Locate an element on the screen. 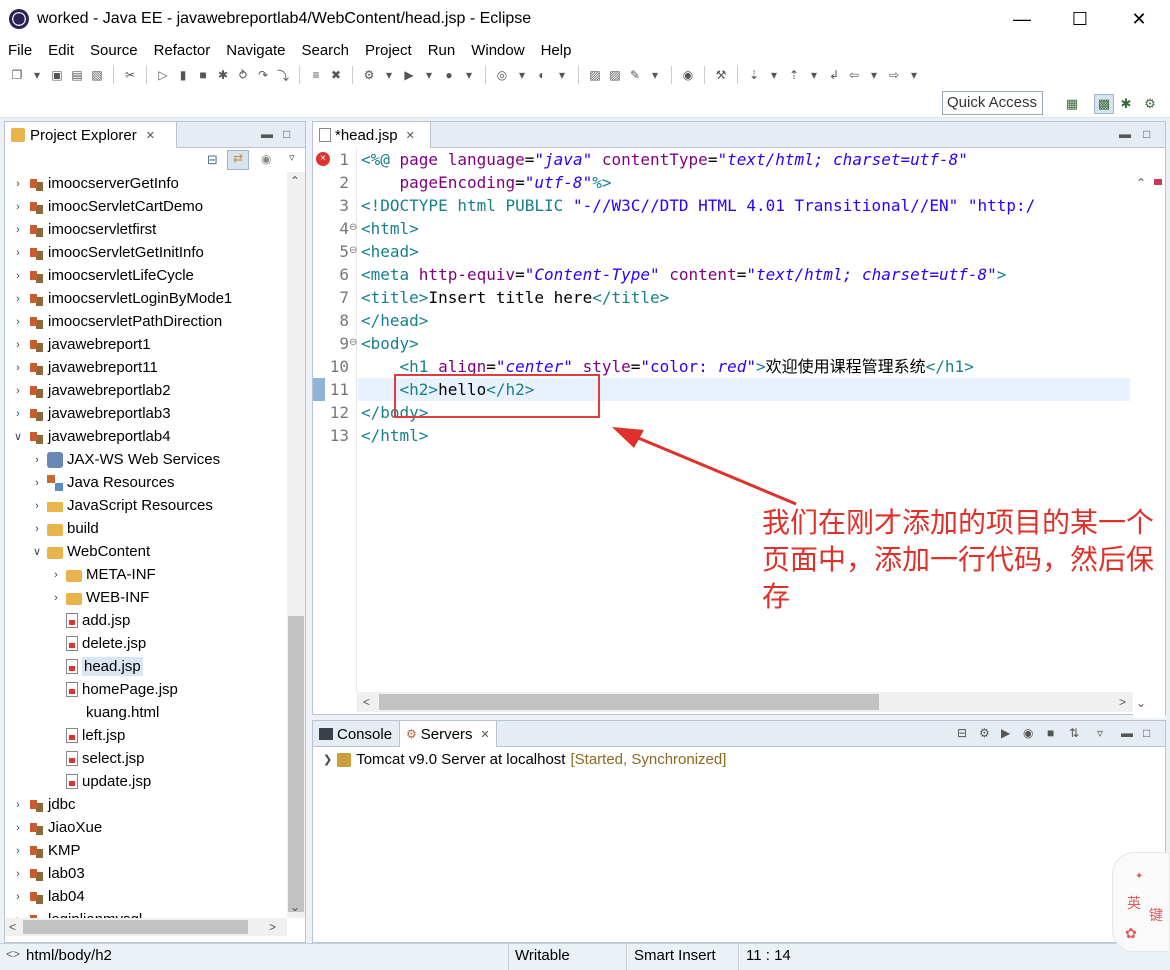 This screenshot has width=1170, height=970. scroll-left-icon: < is located at coordinates (12, 927).